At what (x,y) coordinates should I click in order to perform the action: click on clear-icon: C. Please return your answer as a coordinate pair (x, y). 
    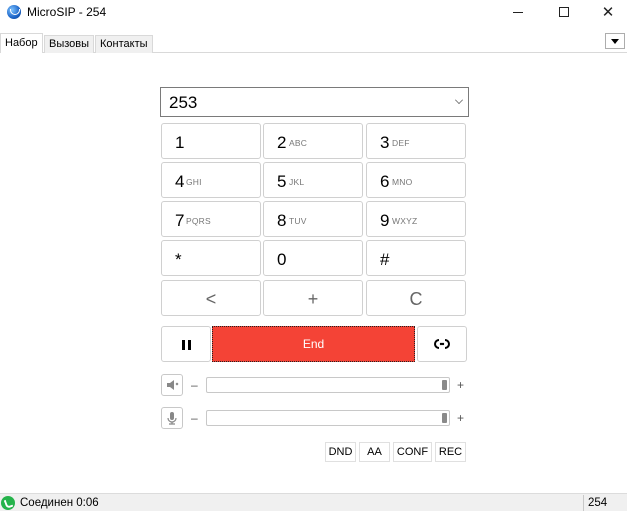
    Looking at the image, I should click on (416, 299).